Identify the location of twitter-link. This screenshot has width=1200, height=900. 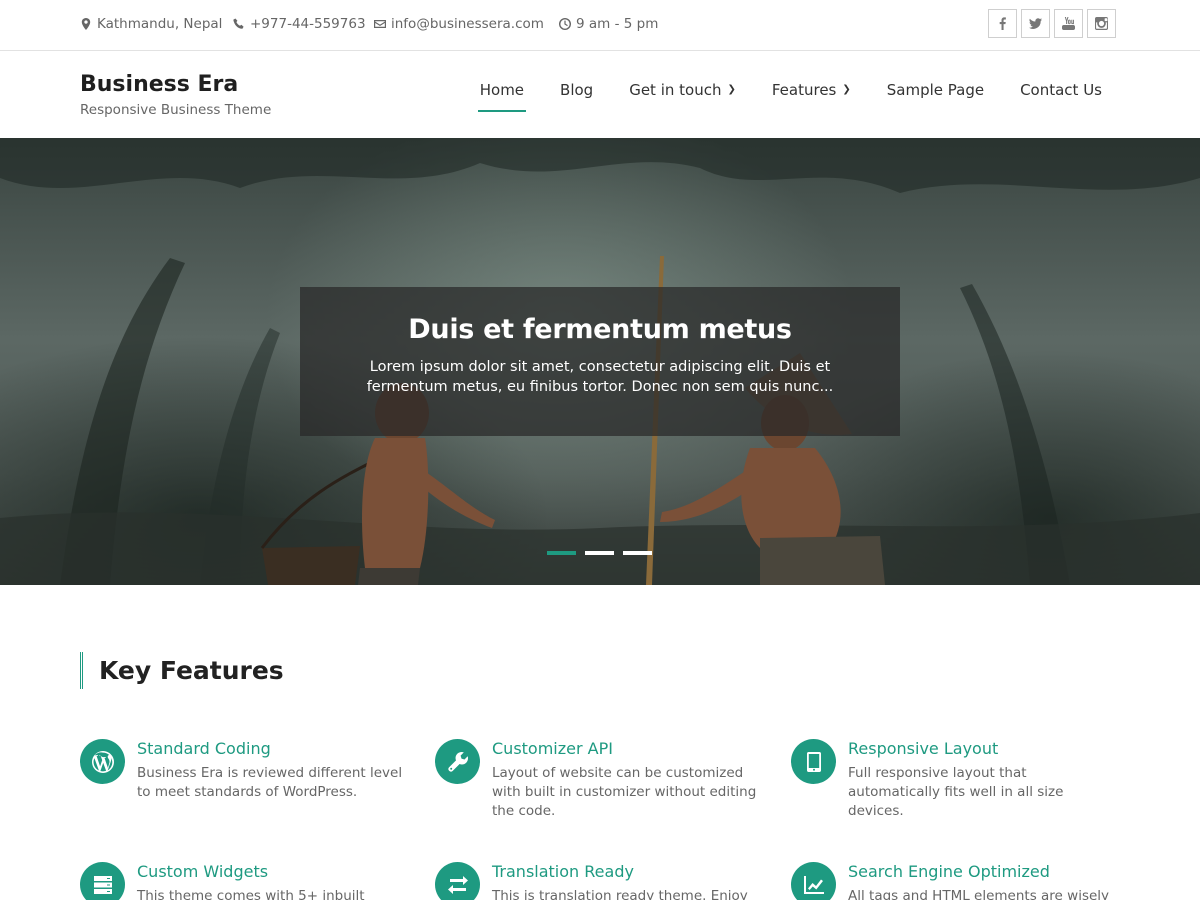
(1035, 23).